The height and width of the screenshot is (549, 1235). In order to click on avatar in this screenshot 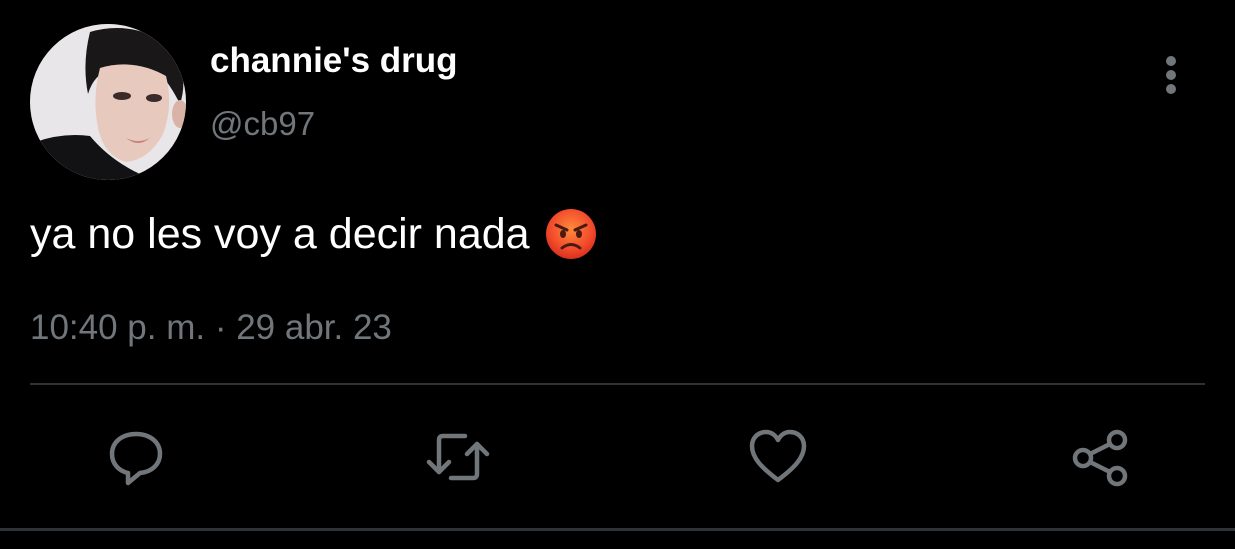, I will do `click(108, 102)`.